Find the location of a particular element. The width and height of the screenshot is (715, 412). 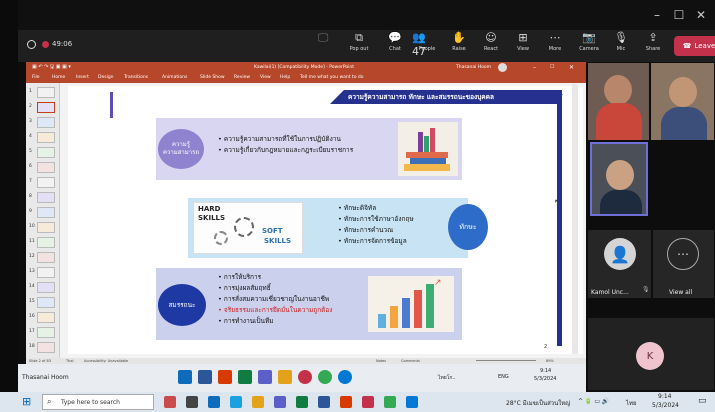

slide-thumbnail: 13 is located at coordinates (43, 272).